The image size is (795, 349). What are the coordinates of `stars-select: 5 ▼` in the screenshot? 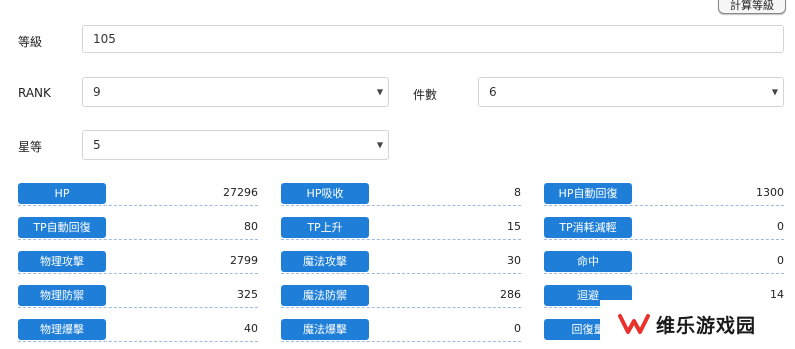 It's located at (235, 145).